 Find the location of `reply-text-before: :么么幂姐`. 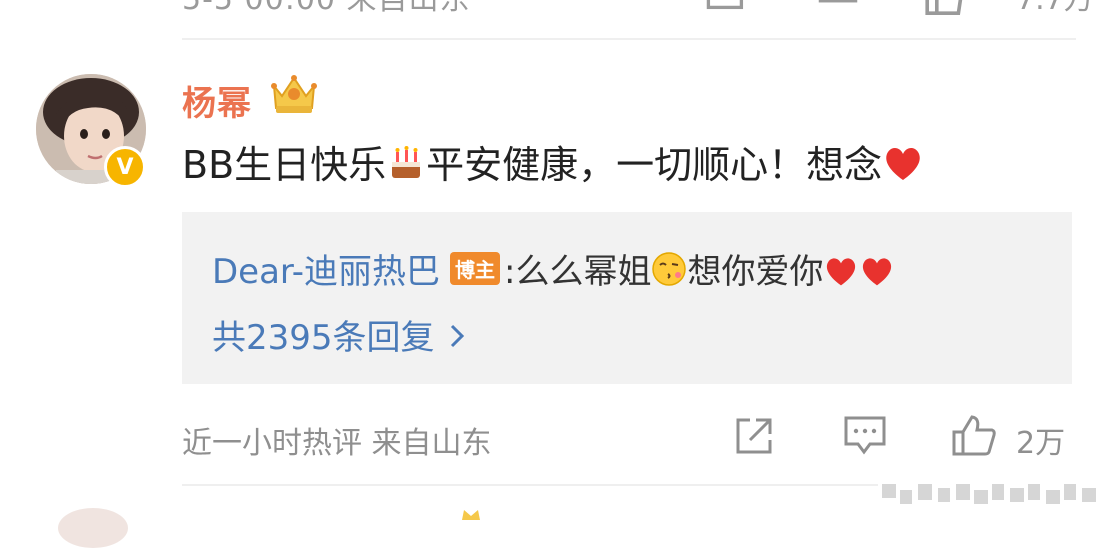

reply-text-before: :么么幂姐 is located at coordinates (578, 272).